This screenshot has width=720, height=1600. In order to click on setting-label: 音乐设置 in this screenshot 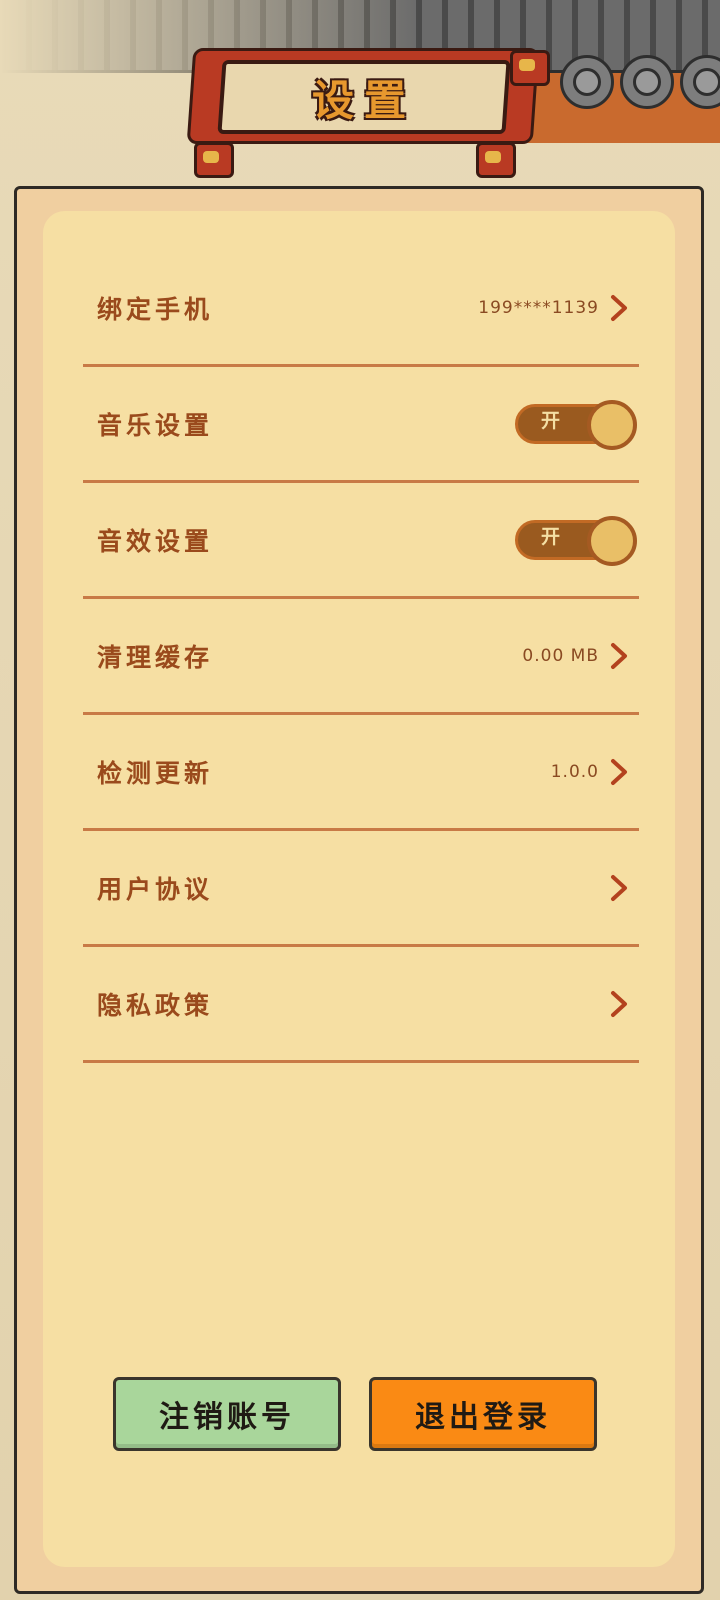, I will do `click(155, 425)`.